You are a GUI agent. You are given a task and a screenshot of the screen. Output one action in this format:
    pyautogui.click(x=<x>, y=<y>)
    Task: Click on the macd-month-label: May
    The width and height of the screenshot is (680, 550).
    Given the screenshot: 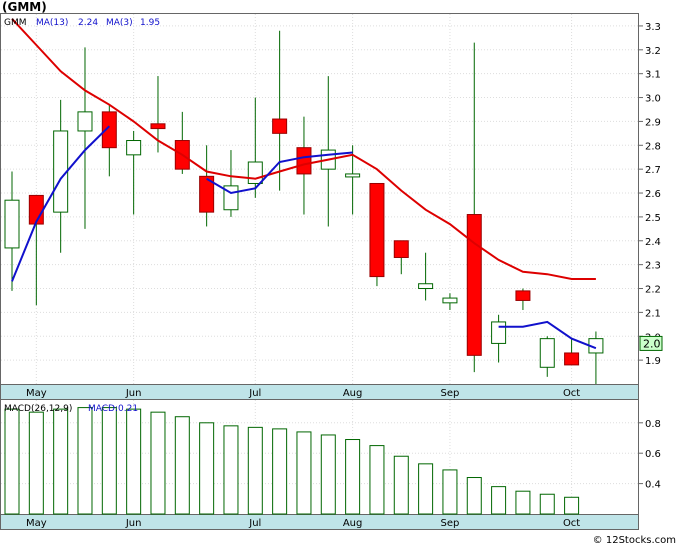 What is the action you would take?
    pyautogui.click(x=36, y=523)
    